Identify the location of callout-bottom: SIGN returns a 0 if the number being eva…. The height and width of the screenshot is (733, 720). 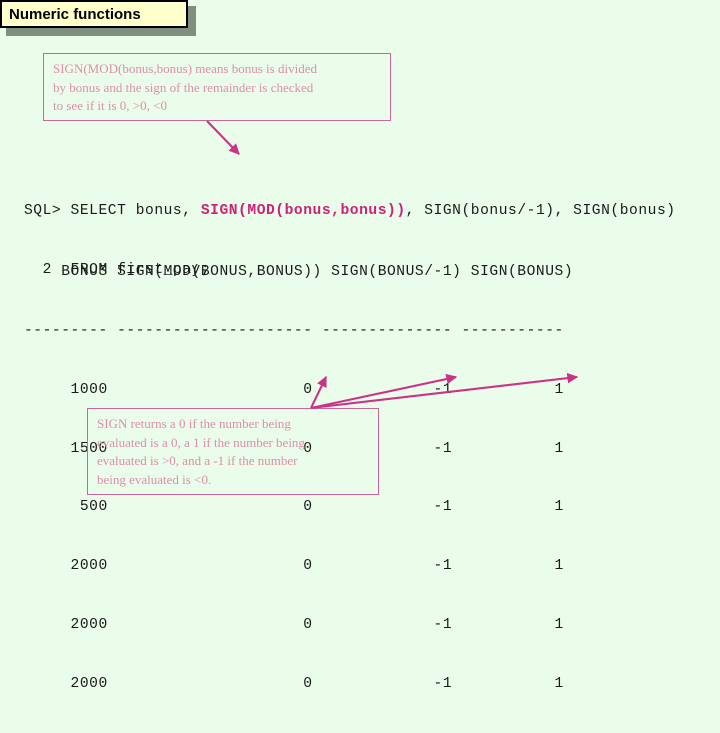
(233, 451).